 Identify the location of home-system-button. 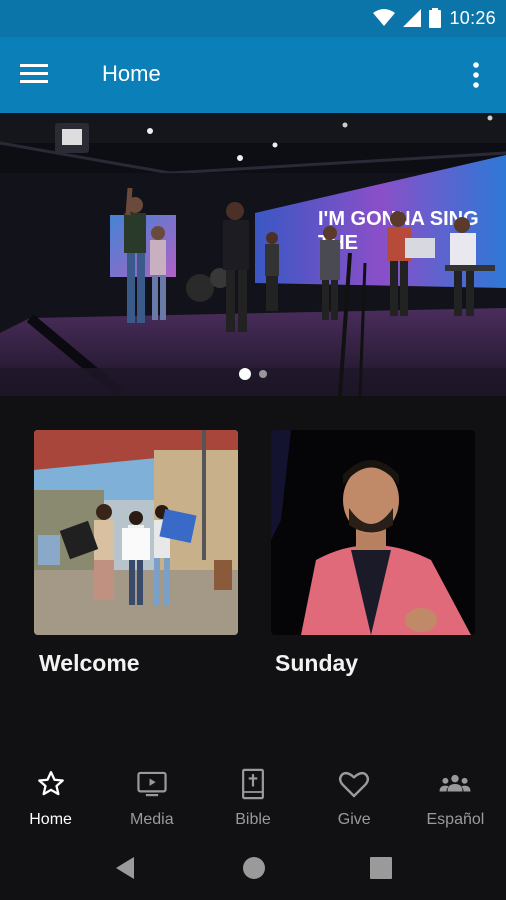
(254, 868).